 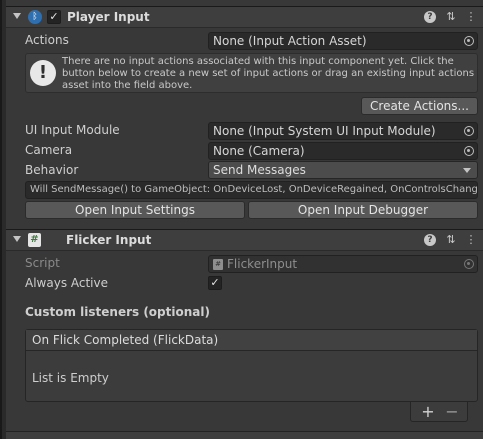 I want to click on player-input-component-icon: ᛒ, so click(x=35, y=17).